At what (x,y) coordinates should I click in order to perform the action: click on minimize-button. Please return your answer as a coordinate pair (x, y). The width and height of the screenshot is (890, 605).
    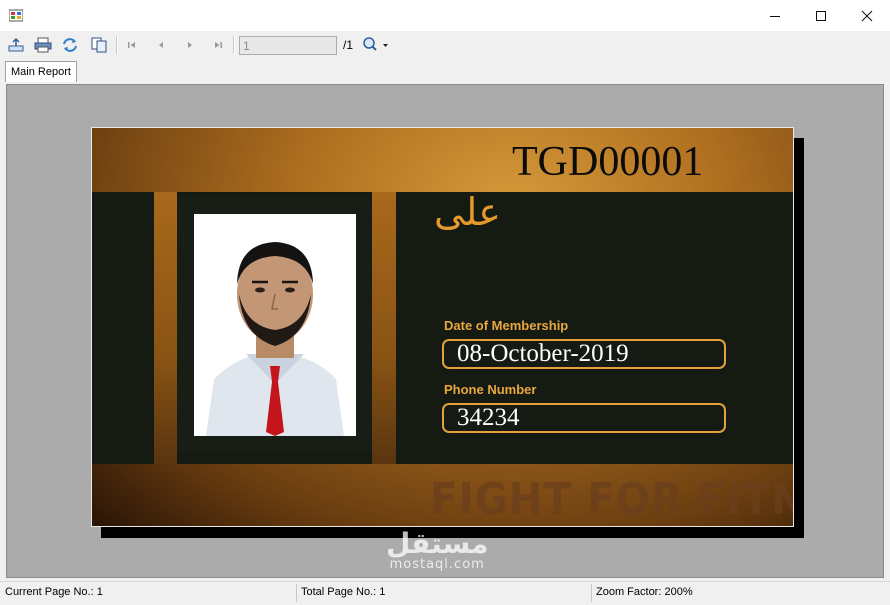
    Looking at the image, I should click on (775, 15).